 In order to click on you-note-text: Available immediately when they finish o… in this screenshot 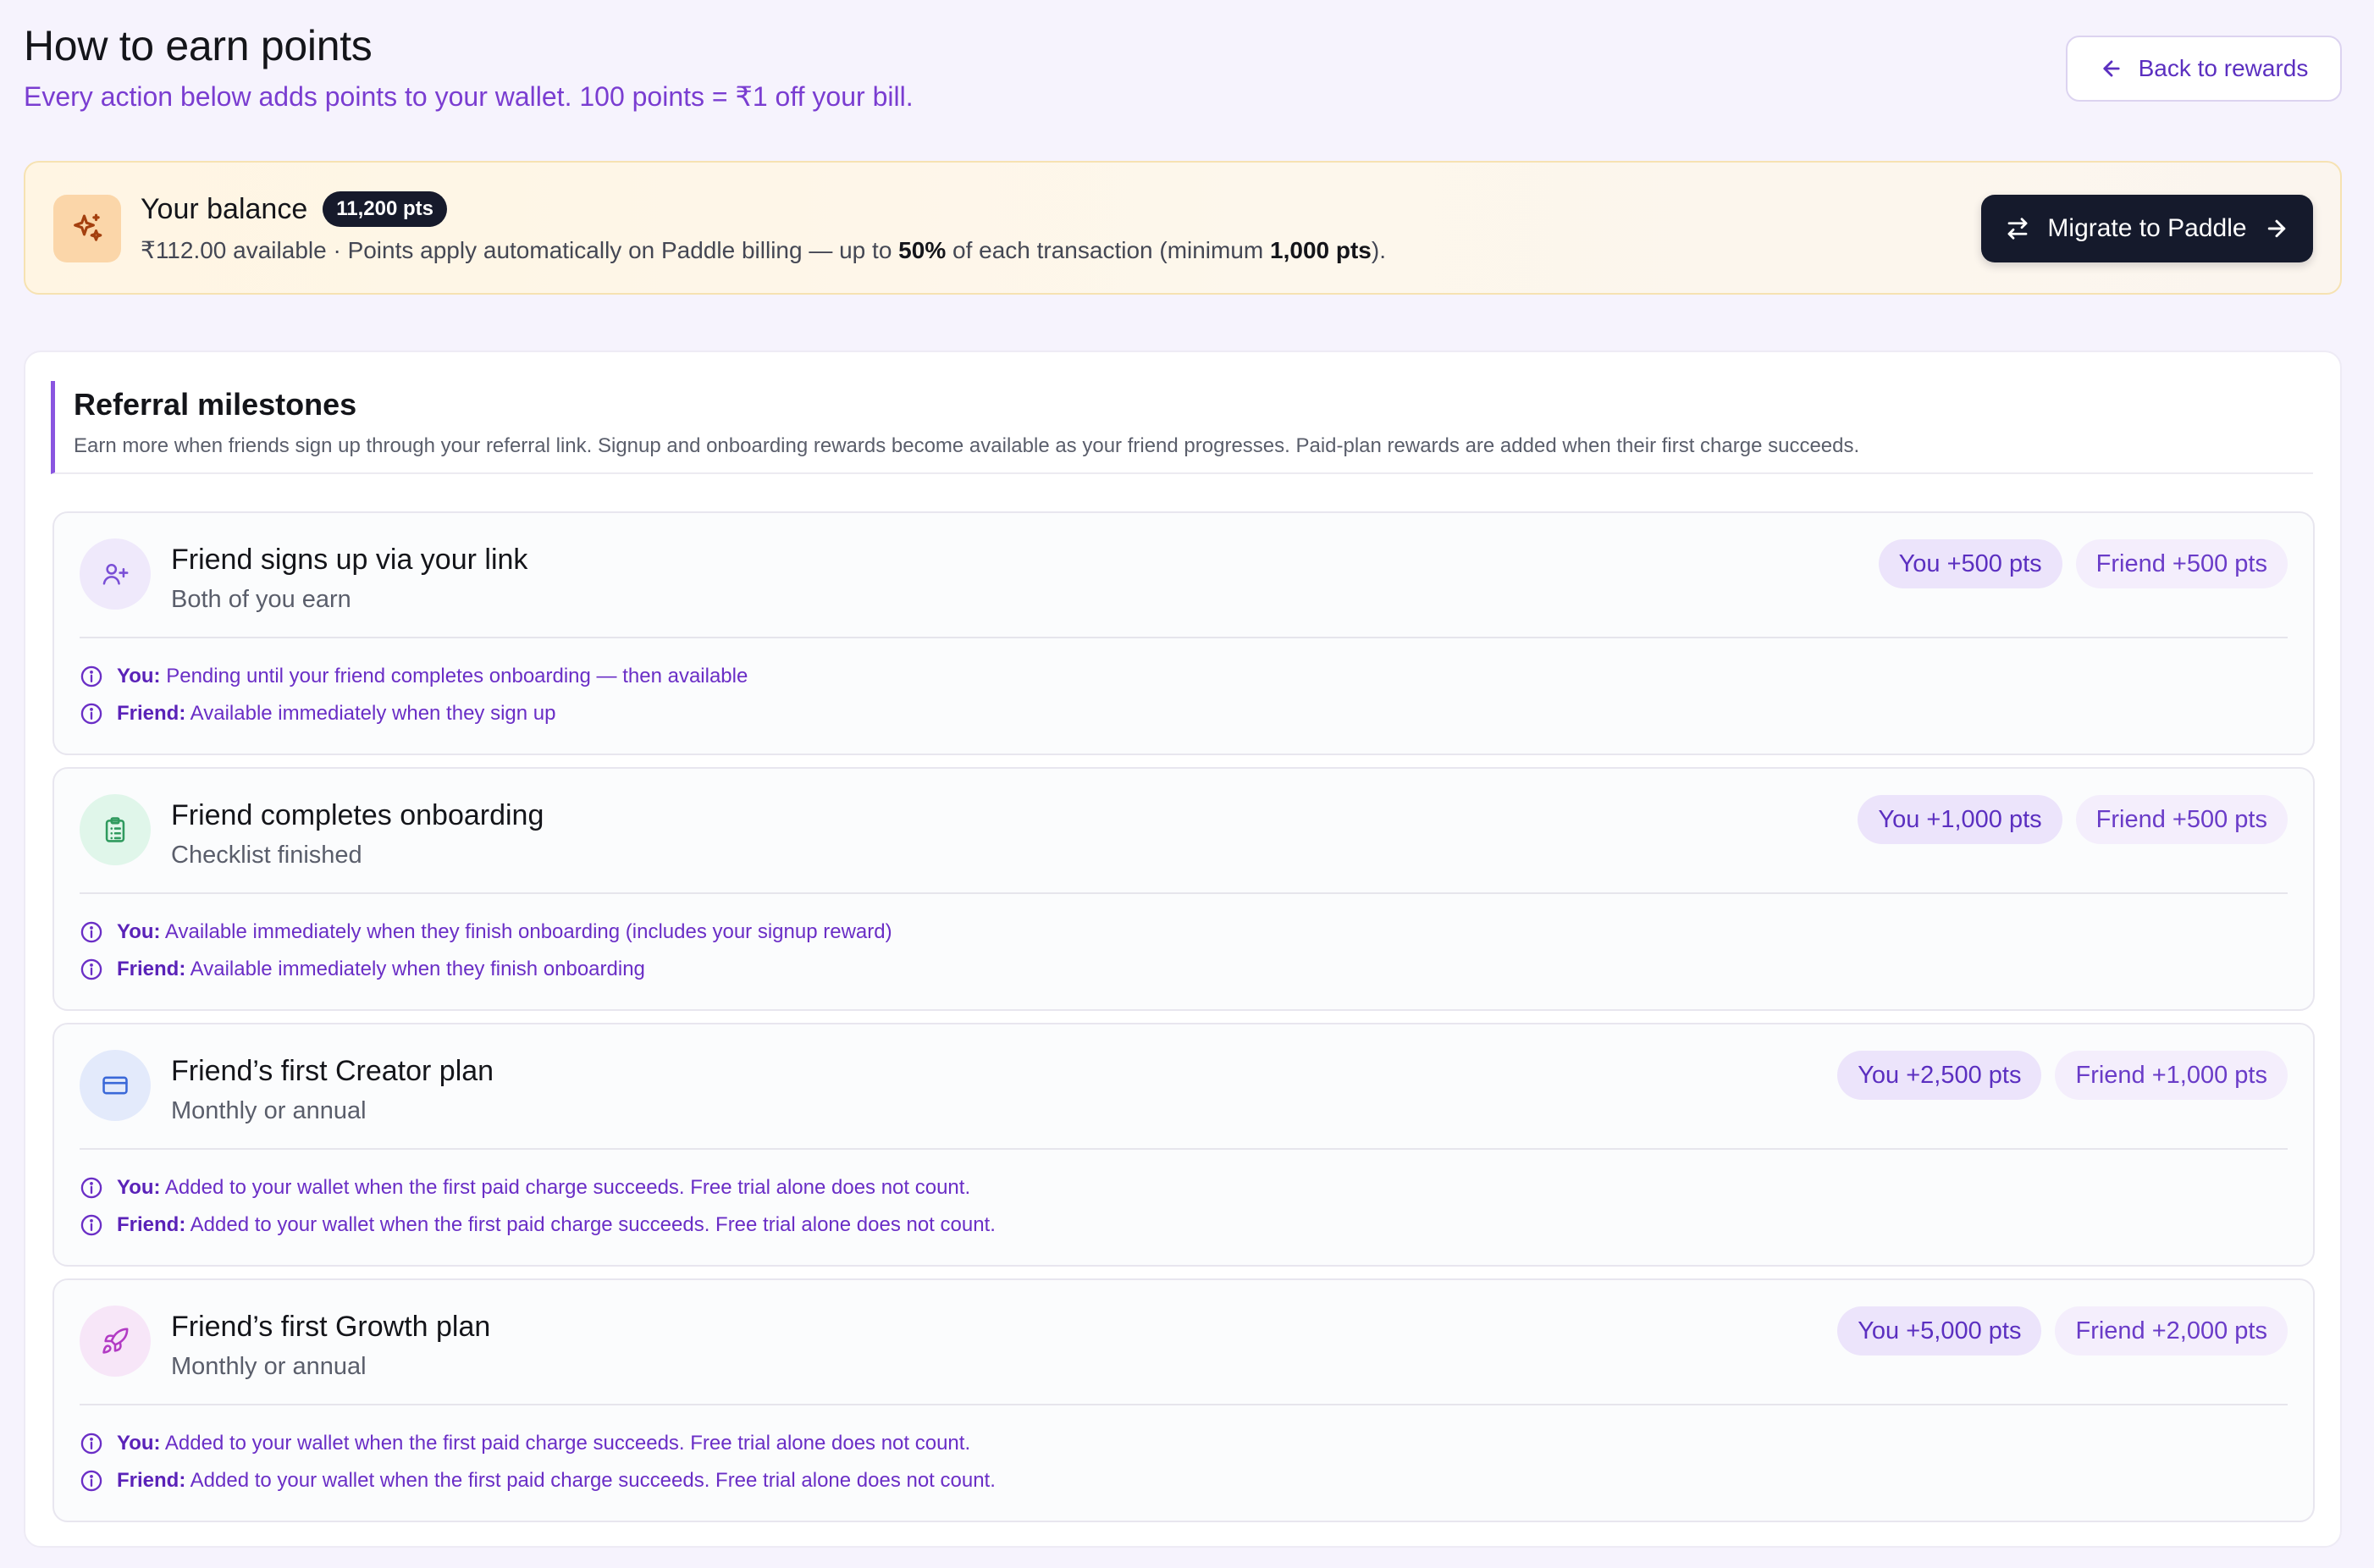, I will do `click(528, 931)`.